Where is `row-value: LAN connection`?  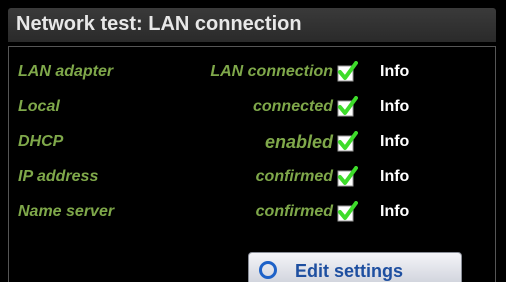
row-value: LAN connection is located at coordinates (271, 71).